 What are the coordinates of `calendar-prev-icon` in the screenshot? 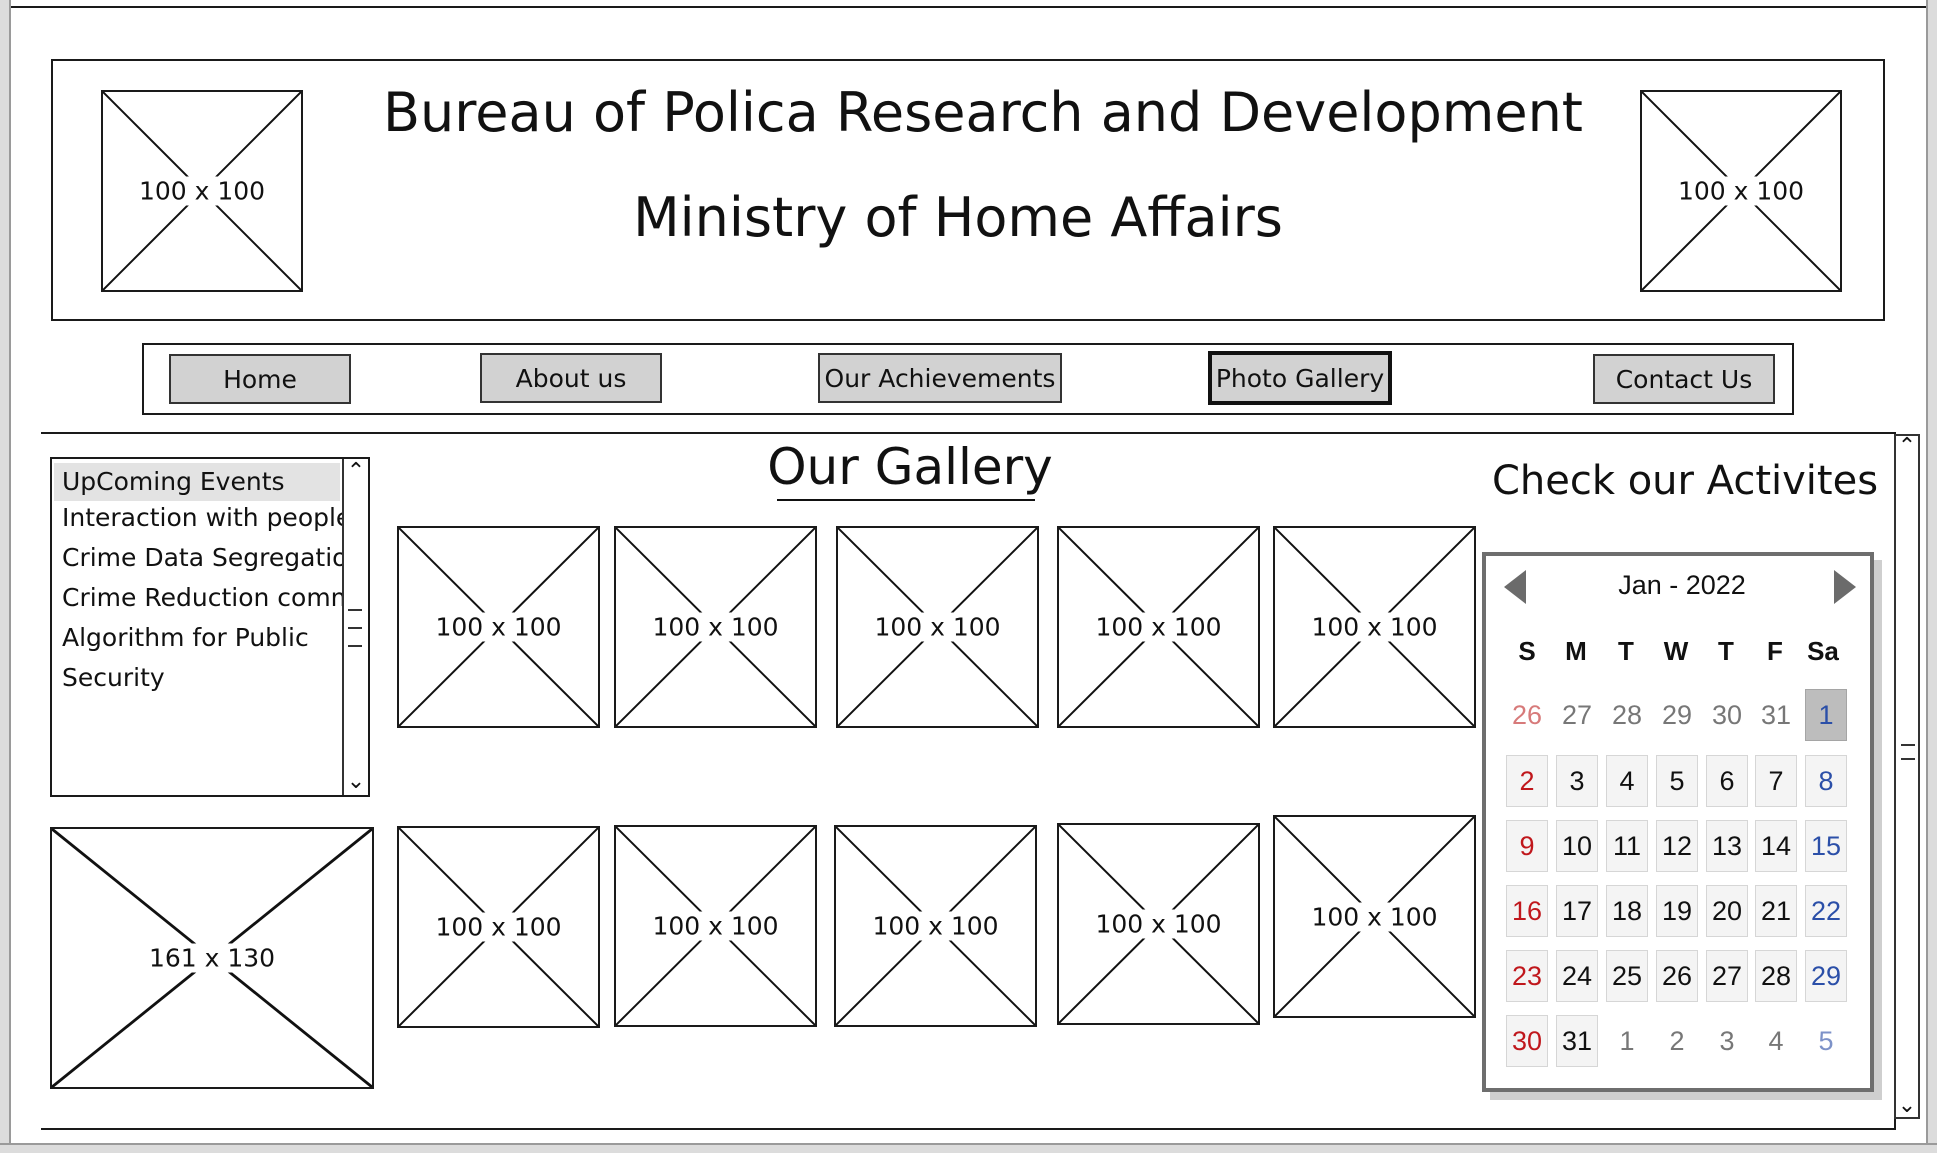 It's located at (1515, 587).